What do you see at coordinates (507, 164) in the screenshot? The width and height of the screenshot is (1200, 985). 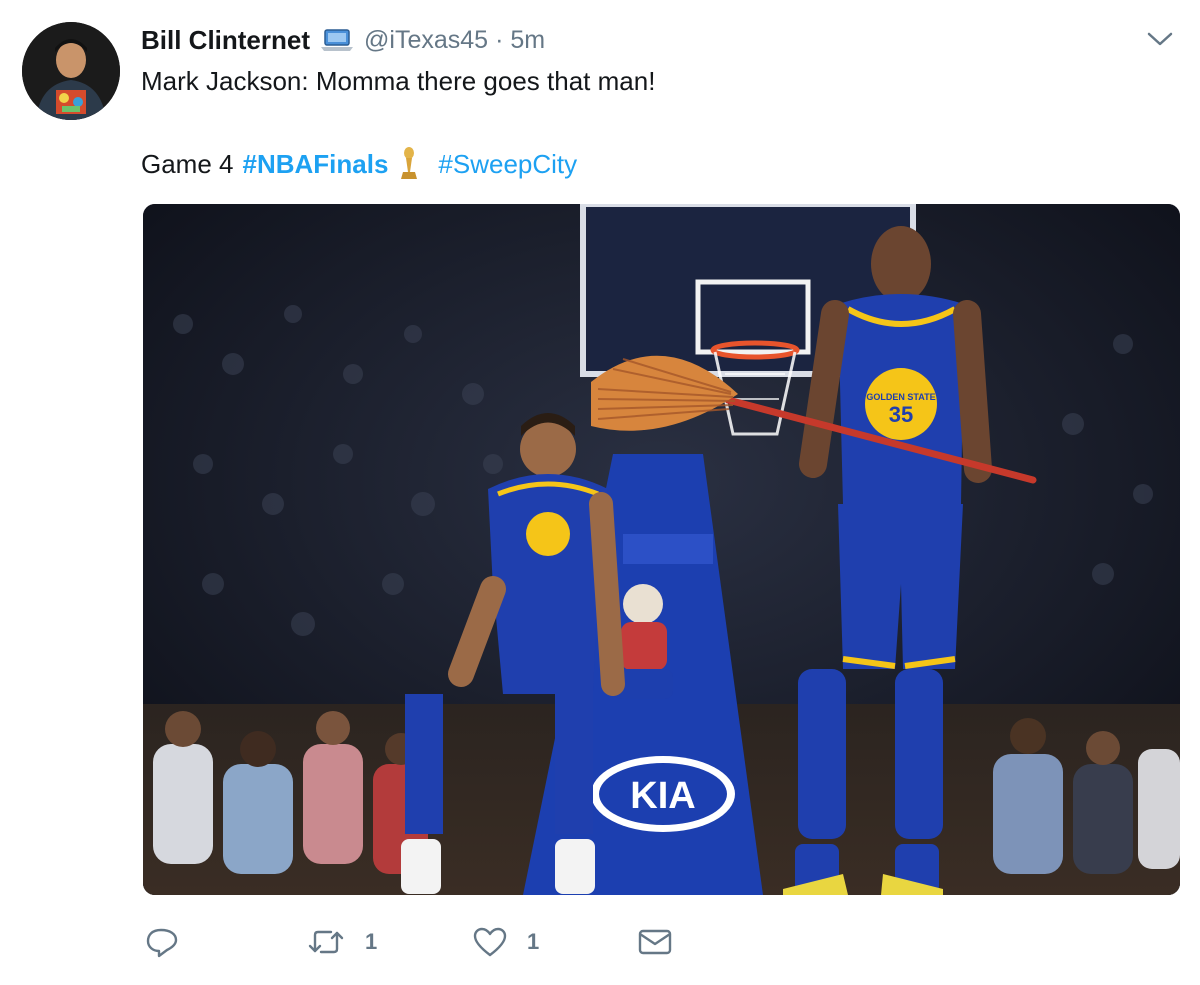 I see `hashtag-sweepcity: #SweepCity` at bounding box center [507, 164].